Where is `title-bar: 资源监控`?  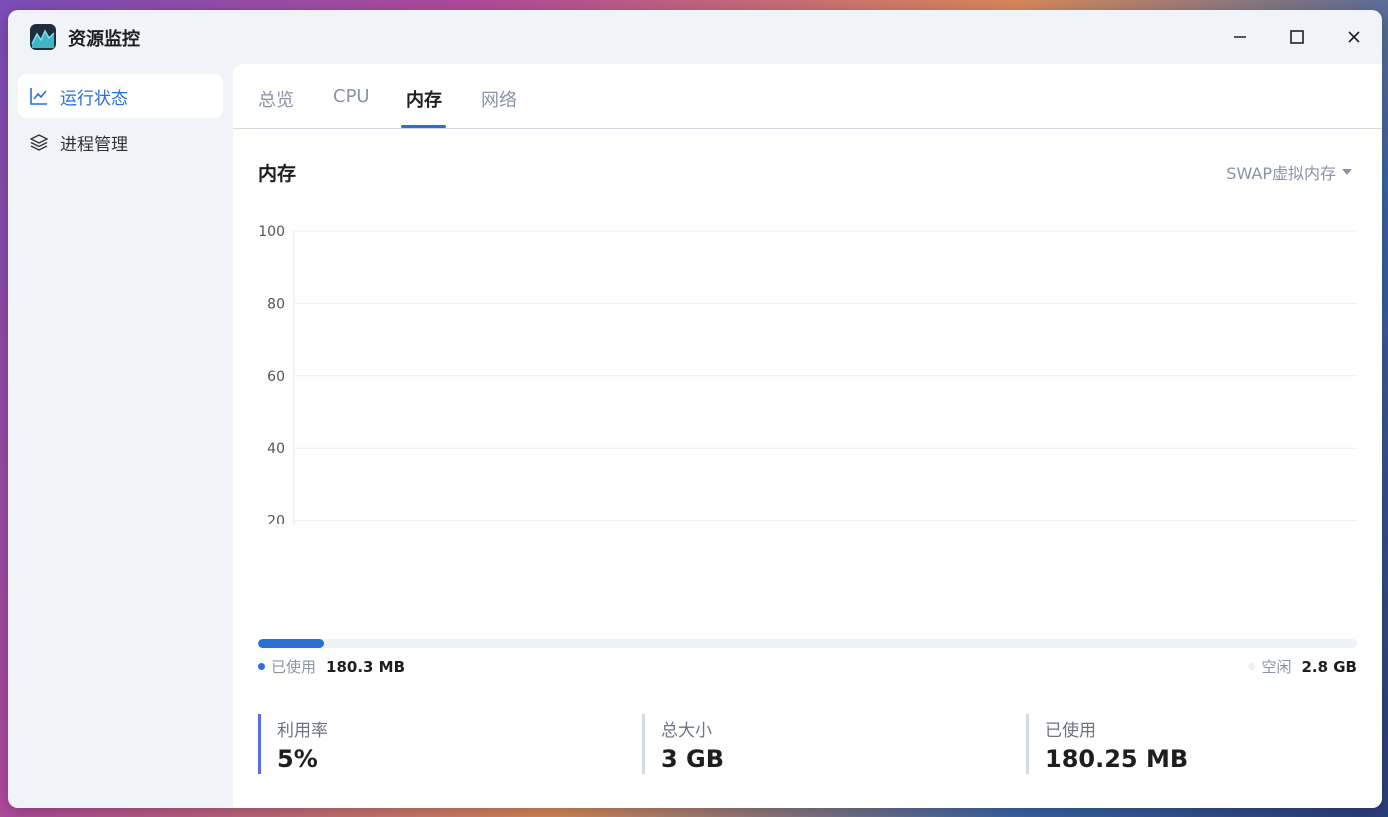
title-bar: 资源监控 is located at coordinates (695, 37).